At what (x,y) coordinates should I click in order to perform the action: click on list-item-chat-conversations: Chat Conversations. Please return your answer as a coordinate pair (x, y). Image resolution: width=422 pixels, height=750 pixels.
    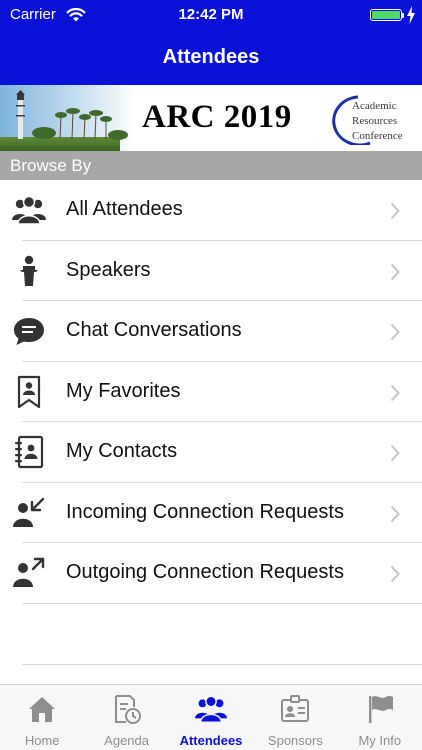
    Looking at the image, I should click on (211, 331).